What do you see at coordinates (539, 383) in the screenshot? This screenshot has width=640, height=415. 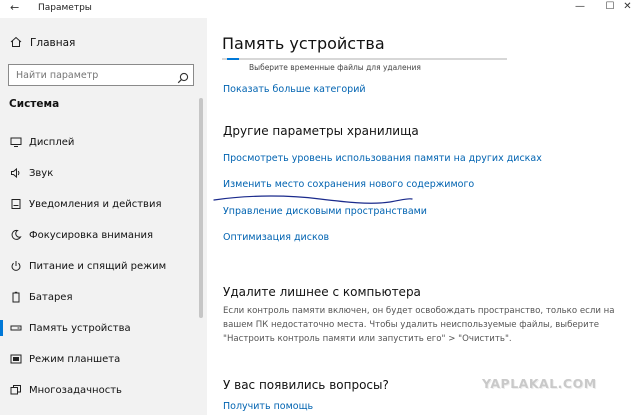 I see `watermark: YAPLAKAL.COM` at bounding box center [539, 383].